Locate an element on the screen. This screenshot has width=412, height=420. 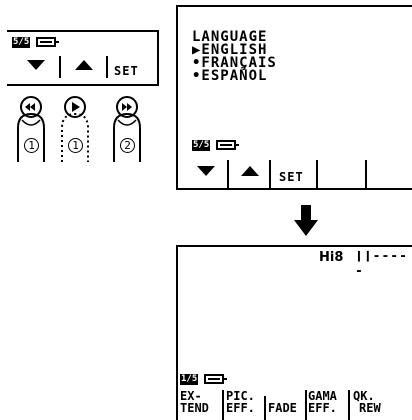
press-count-badge: 2 is located at coordinates (127, 145).